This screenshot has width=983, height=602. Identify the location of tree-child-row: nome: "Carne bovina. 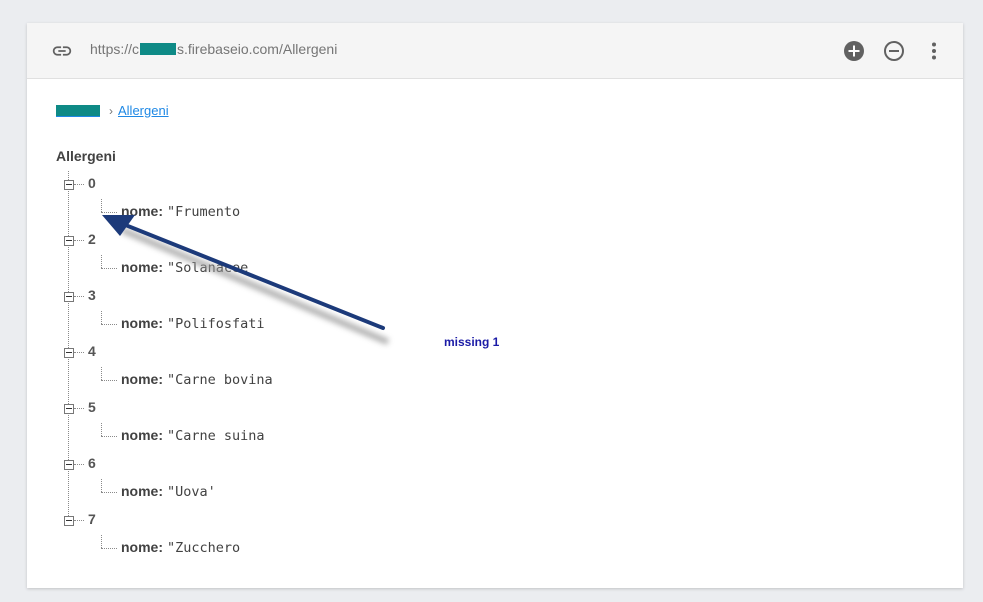
(197, 380).